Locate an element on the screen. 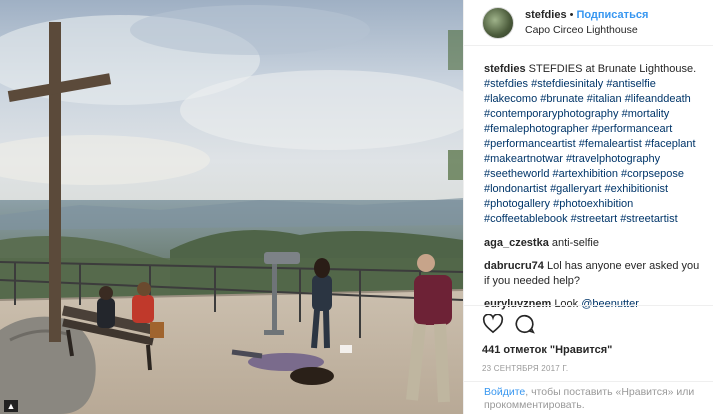 The width and height of the screenshot is (713, 414). hashtag-link: #travelphotography is located at coordinates (613, 159).